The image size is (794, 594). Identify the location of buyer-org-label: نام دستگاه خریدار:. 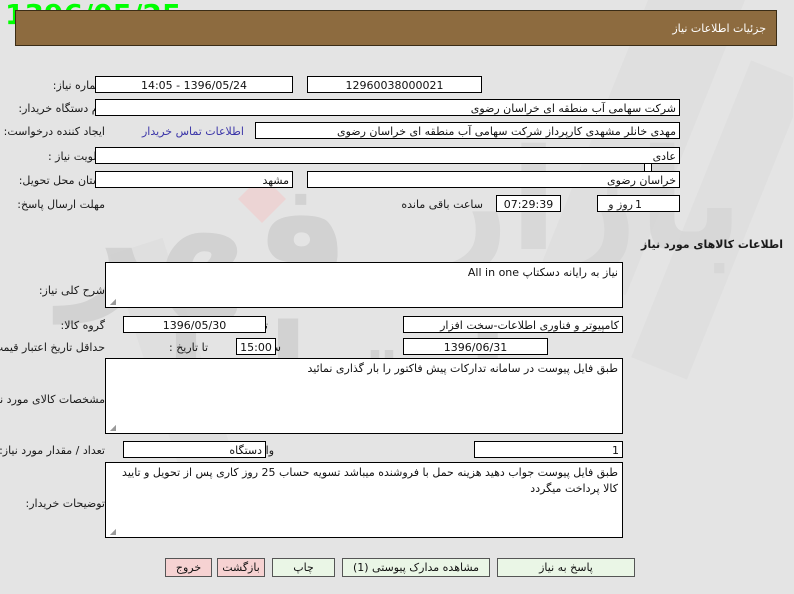
(62, 108).